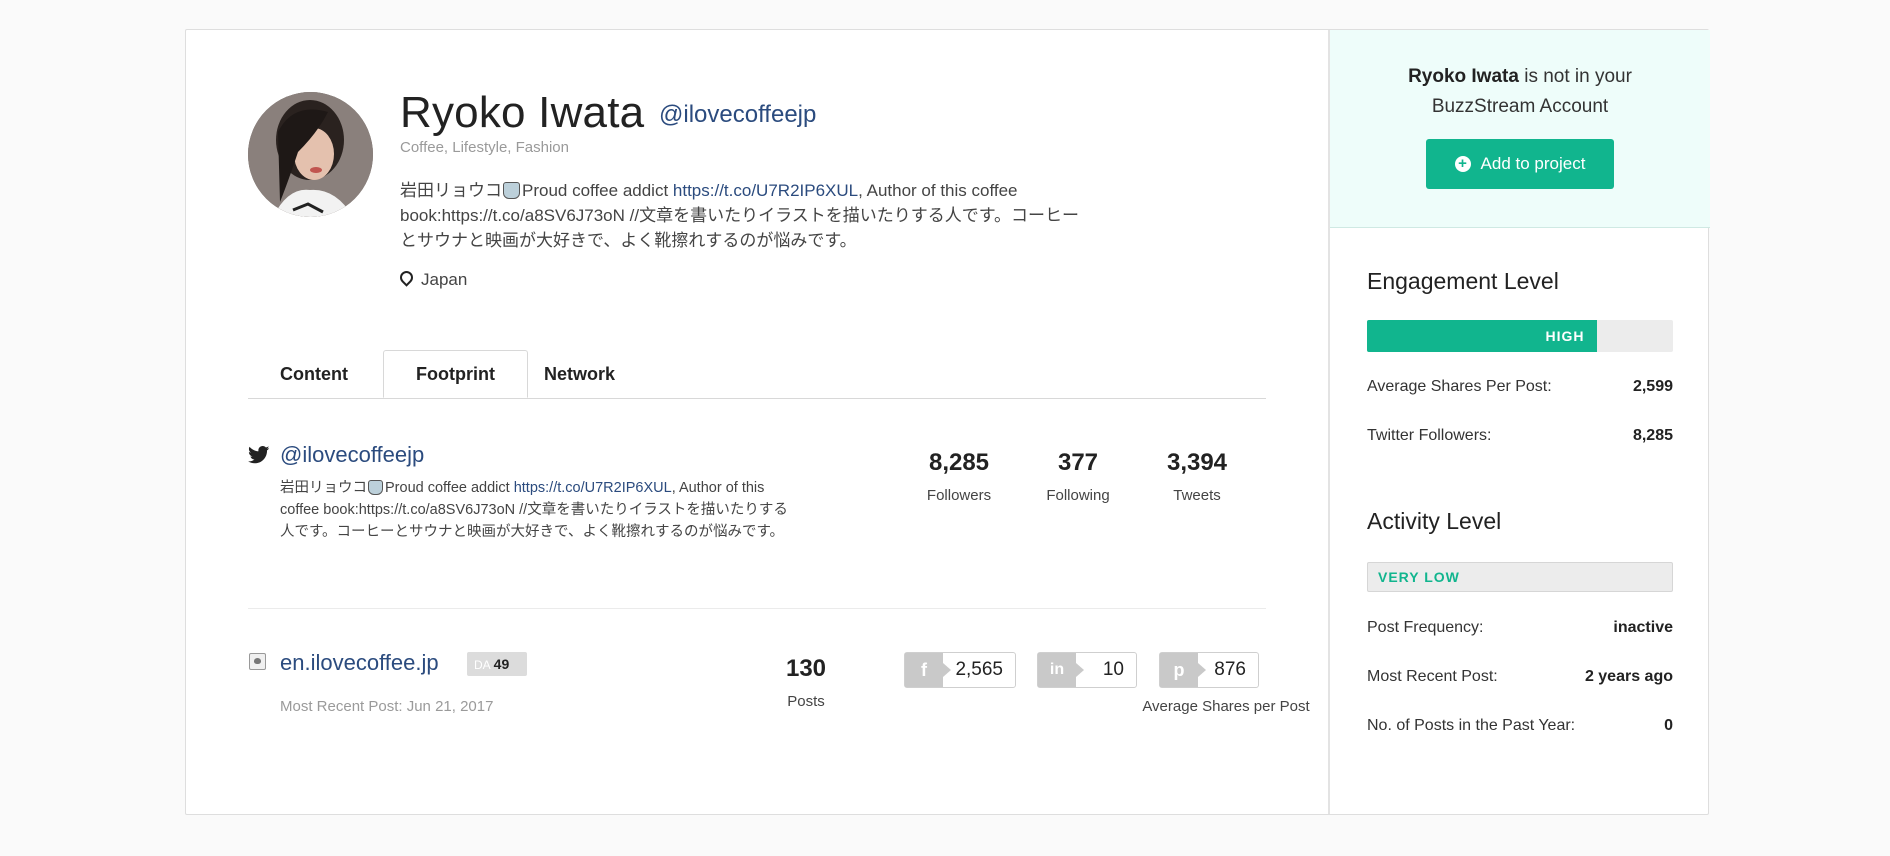 The width and height of the screenshot is (1890, 856). I want to click on kv-value: 0, so click(1668, 725).